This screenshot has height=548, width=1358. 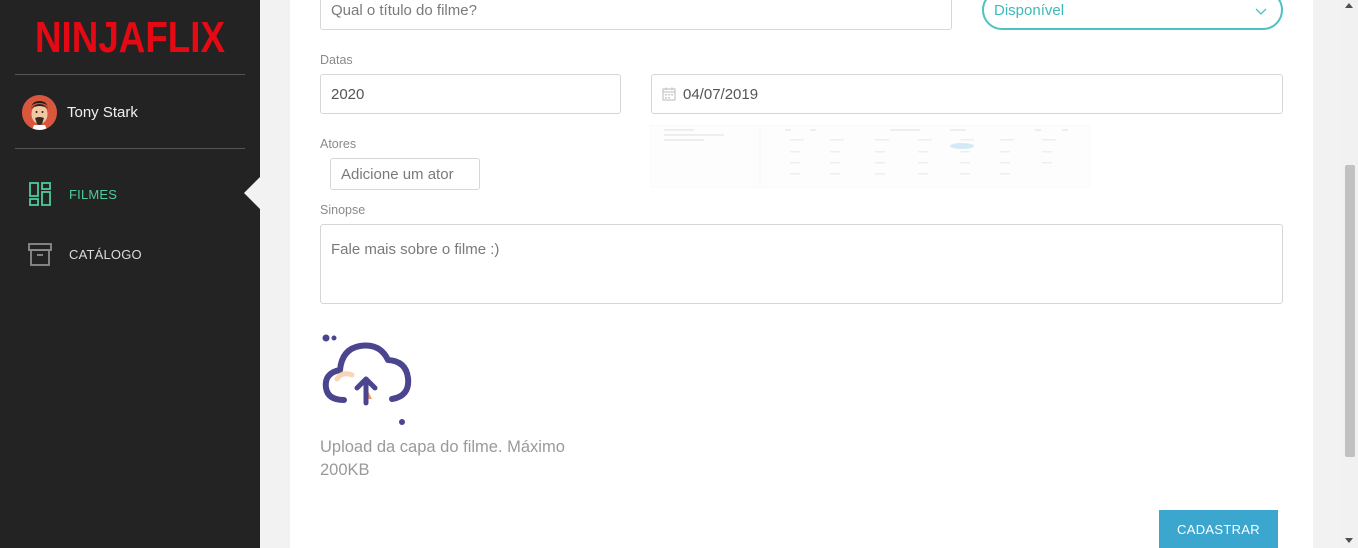 I want to click on actor-input: Adicione um ator, so click(x=405, y=174).